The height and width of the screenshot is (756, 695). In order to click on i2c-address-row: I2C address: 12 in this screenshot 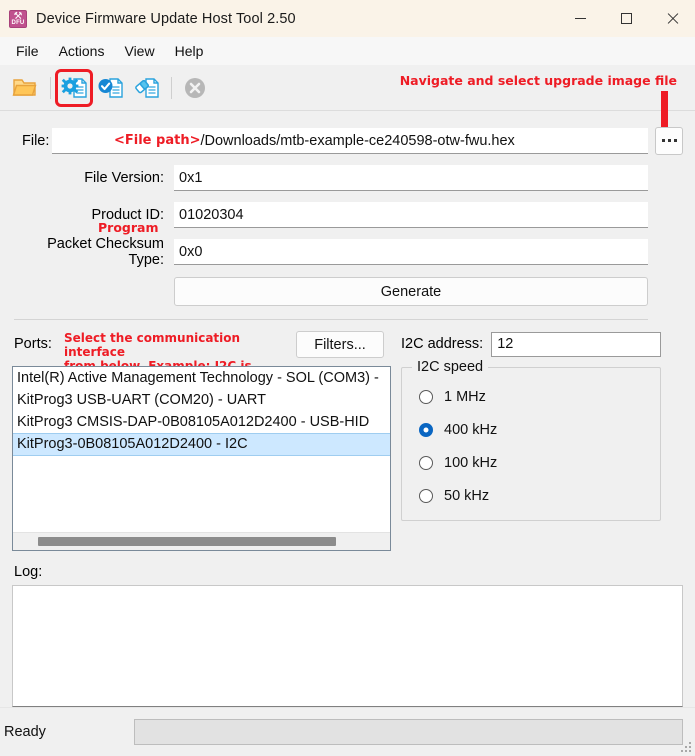, I will do `click(542, 344)`.